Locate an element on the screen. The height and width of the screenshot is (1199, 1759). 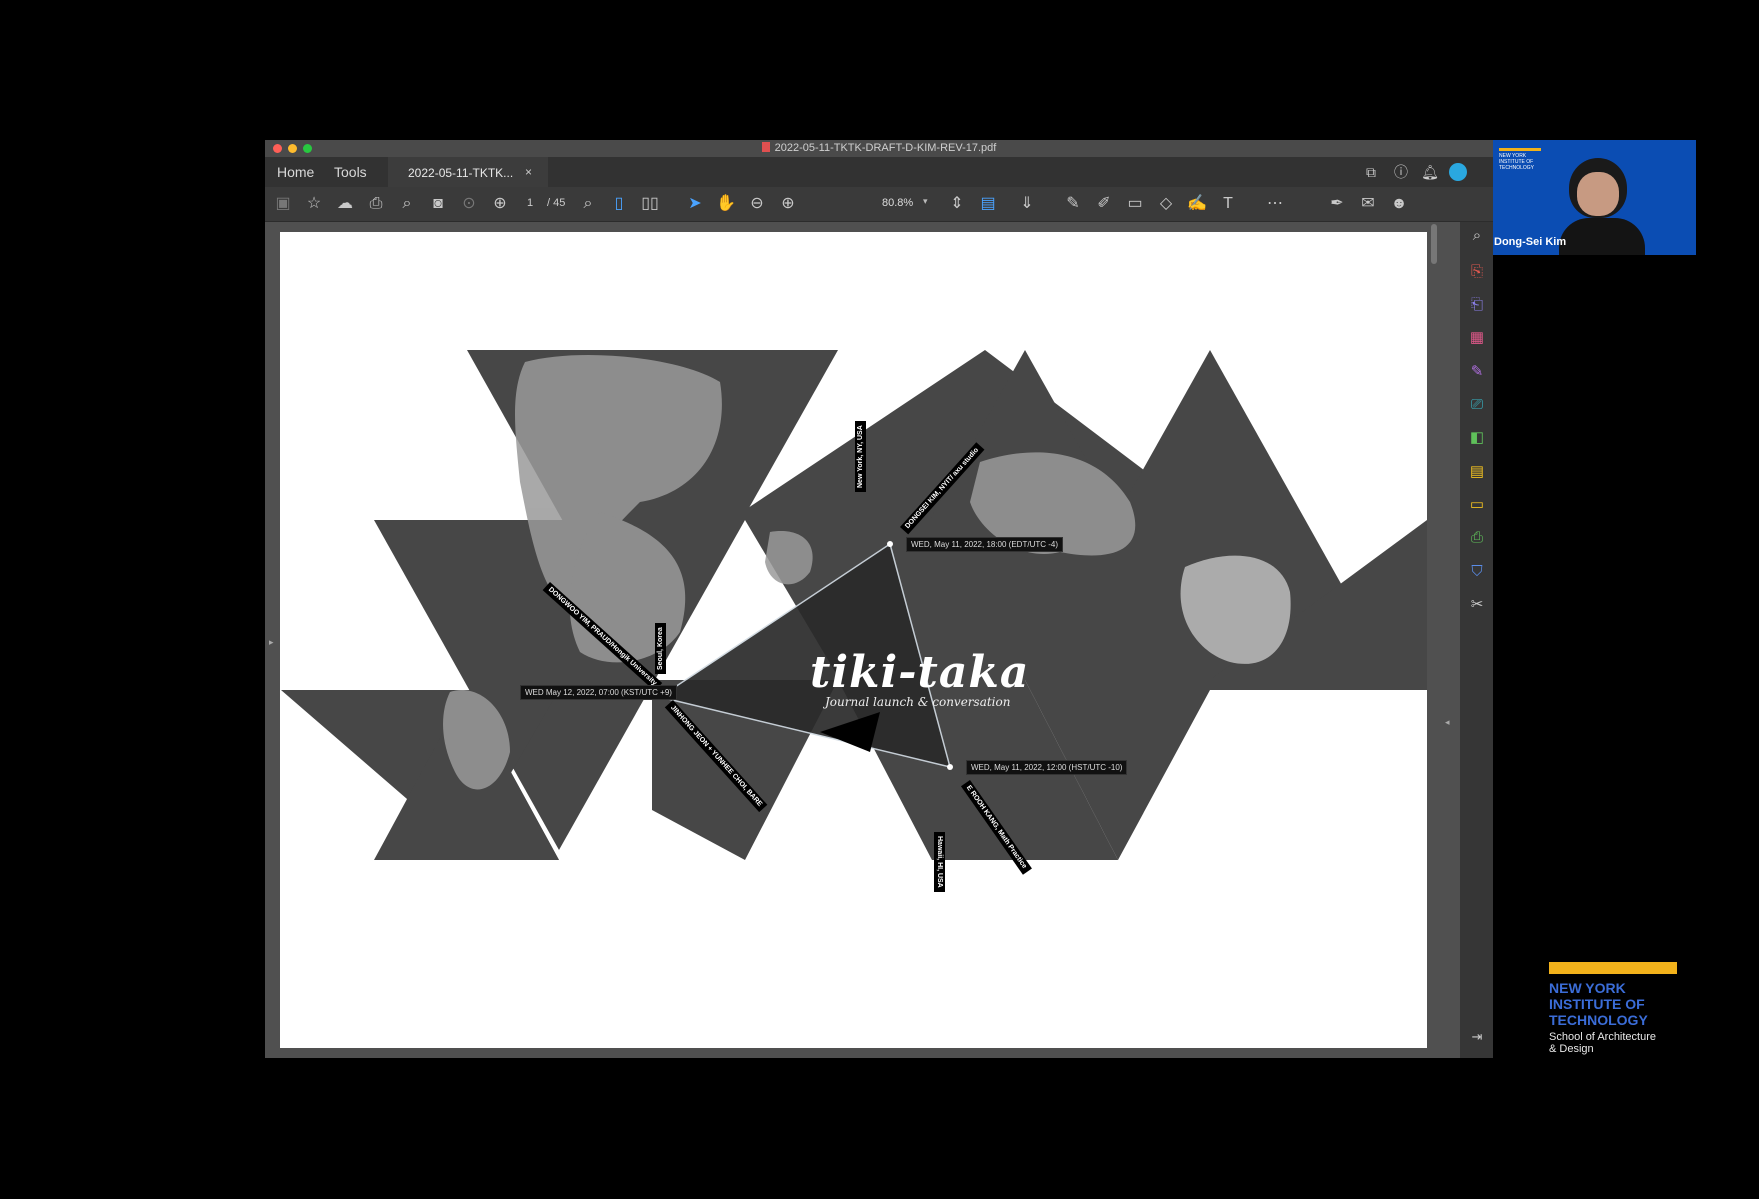
label-hawaii-time: WED, May 11, 2022, 12:00 (HST/UTC -10) is located at coordinates (1047, 767).